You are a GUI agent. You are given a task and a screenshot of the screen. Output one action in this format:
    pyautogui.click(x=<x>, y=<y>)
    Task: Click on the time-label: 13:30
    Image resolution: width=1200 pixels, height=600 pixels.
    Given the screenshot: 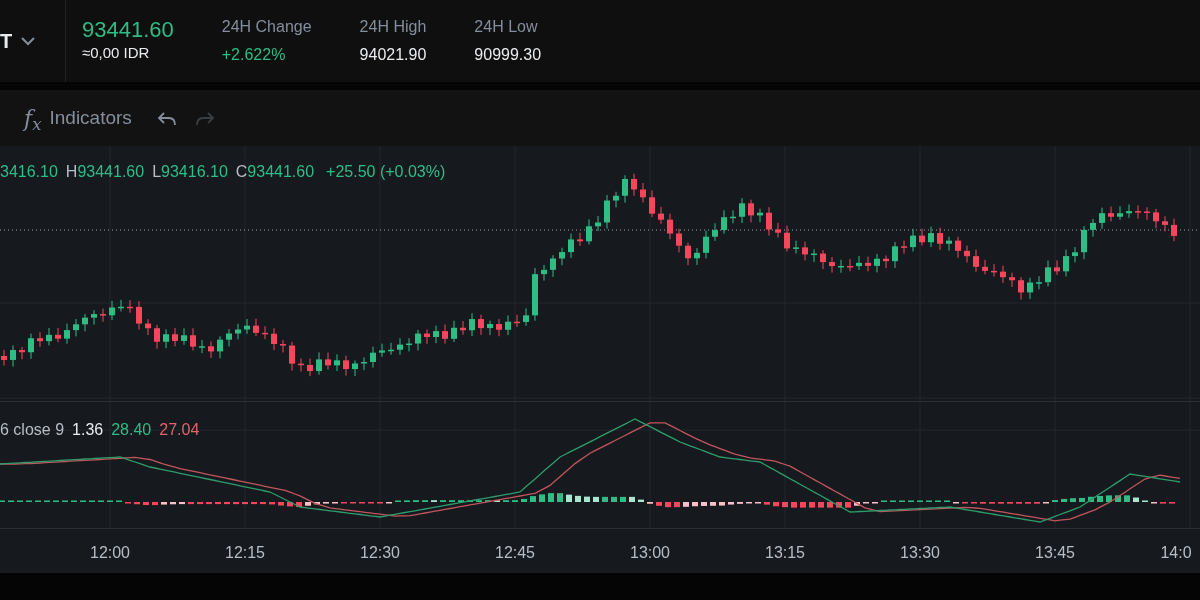 What is the action you would take?
    pyautogui.click(x=920, y=553)
    